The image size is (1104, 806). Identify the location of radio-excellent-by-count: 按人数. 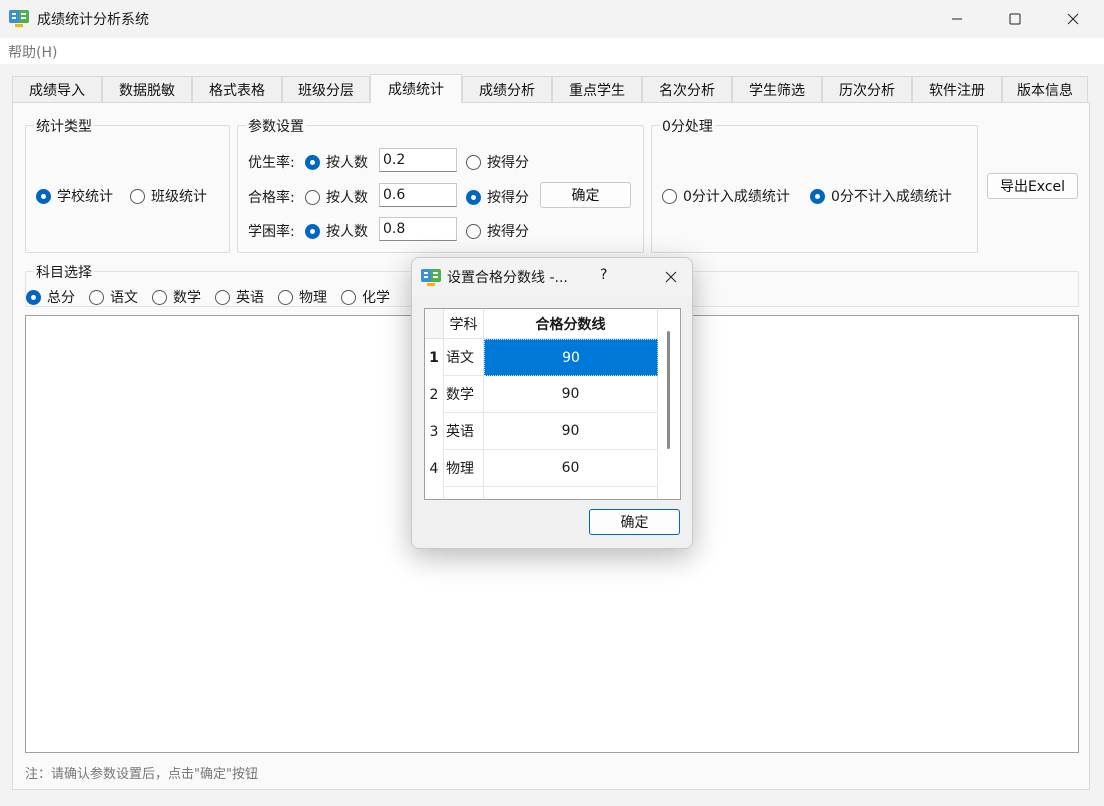
(336, 162).